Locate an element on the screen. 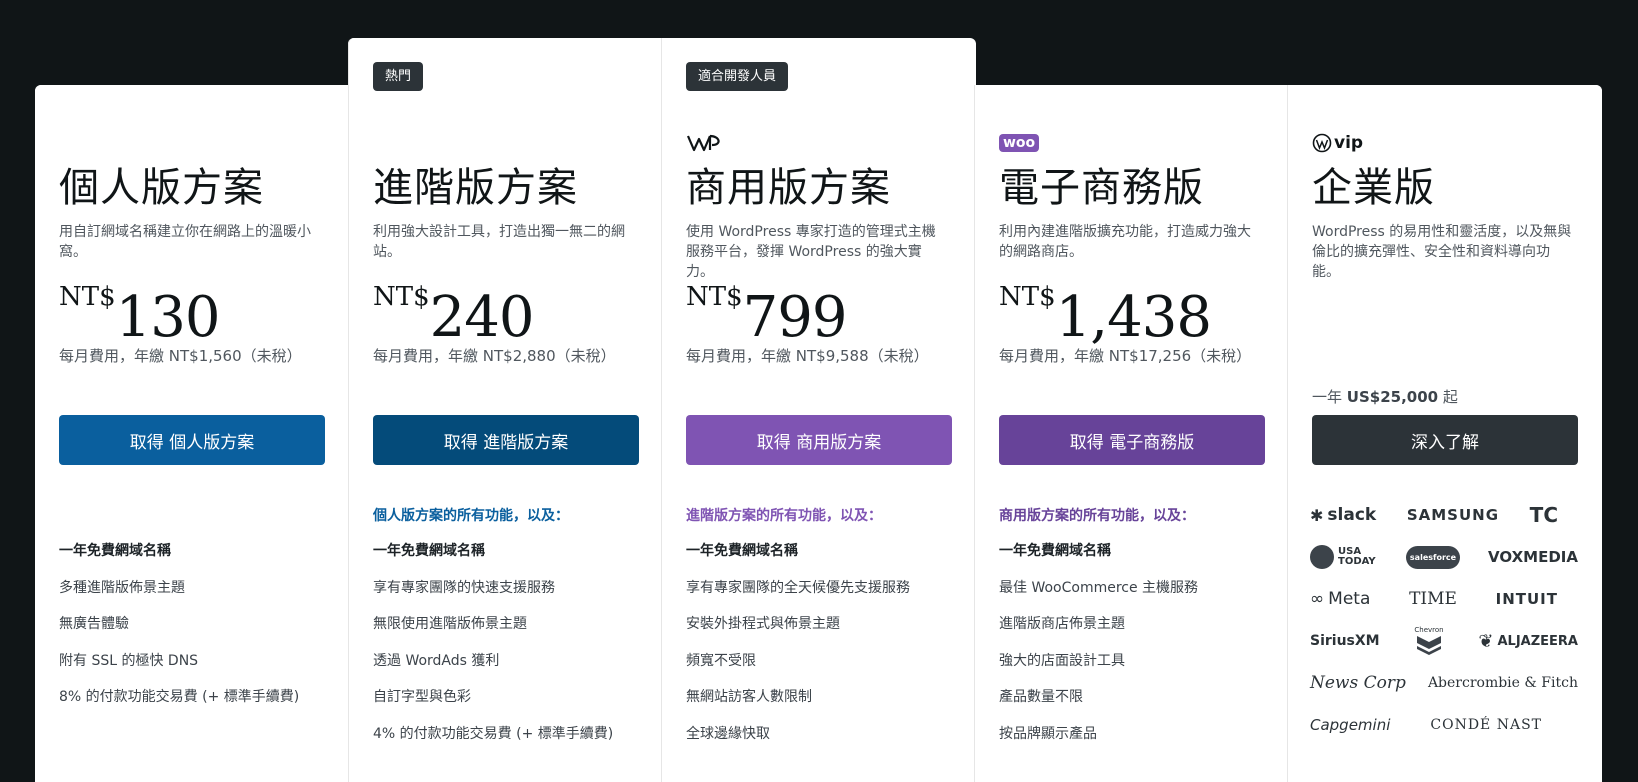  chevron-icon is located at coordinates (1429, 645).